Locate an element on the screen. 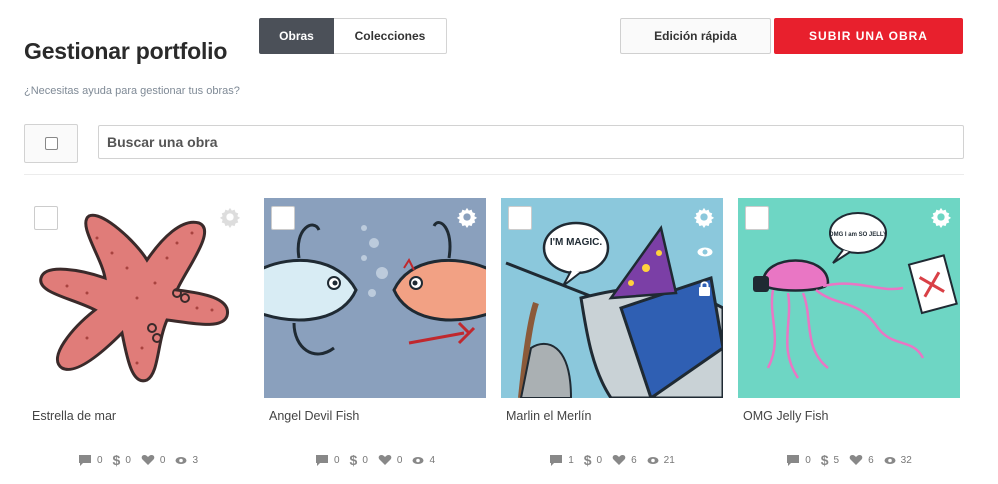 The image size is (998, 484). speech-bubble-text: I'M MAGIC. is located at coordinates (576, 242).